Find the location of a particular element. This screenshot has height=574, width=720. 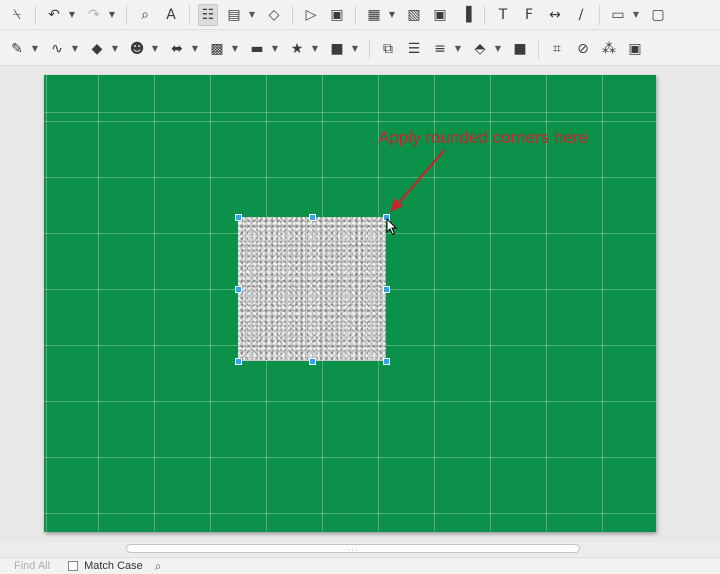

clear-formatting-icon: ⍀ is located at coordinates (17, 15).